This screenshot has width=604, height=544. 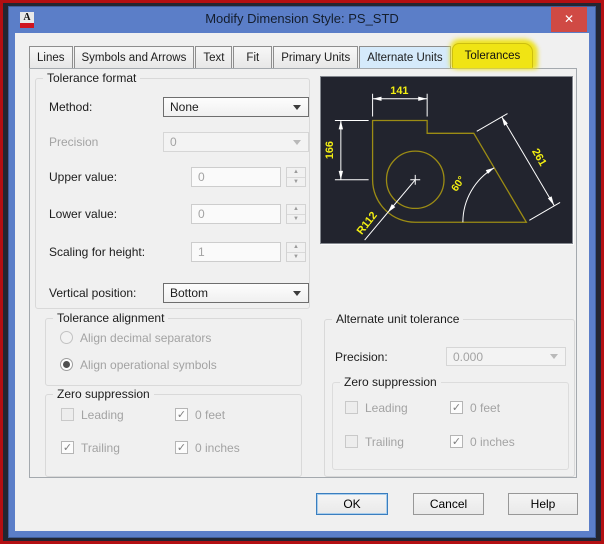 What do you see at coordinates (97, 252) in the screenshot?
I see `scaling-for-height-label: Scaling for height:` at bounding box center [97, 252].